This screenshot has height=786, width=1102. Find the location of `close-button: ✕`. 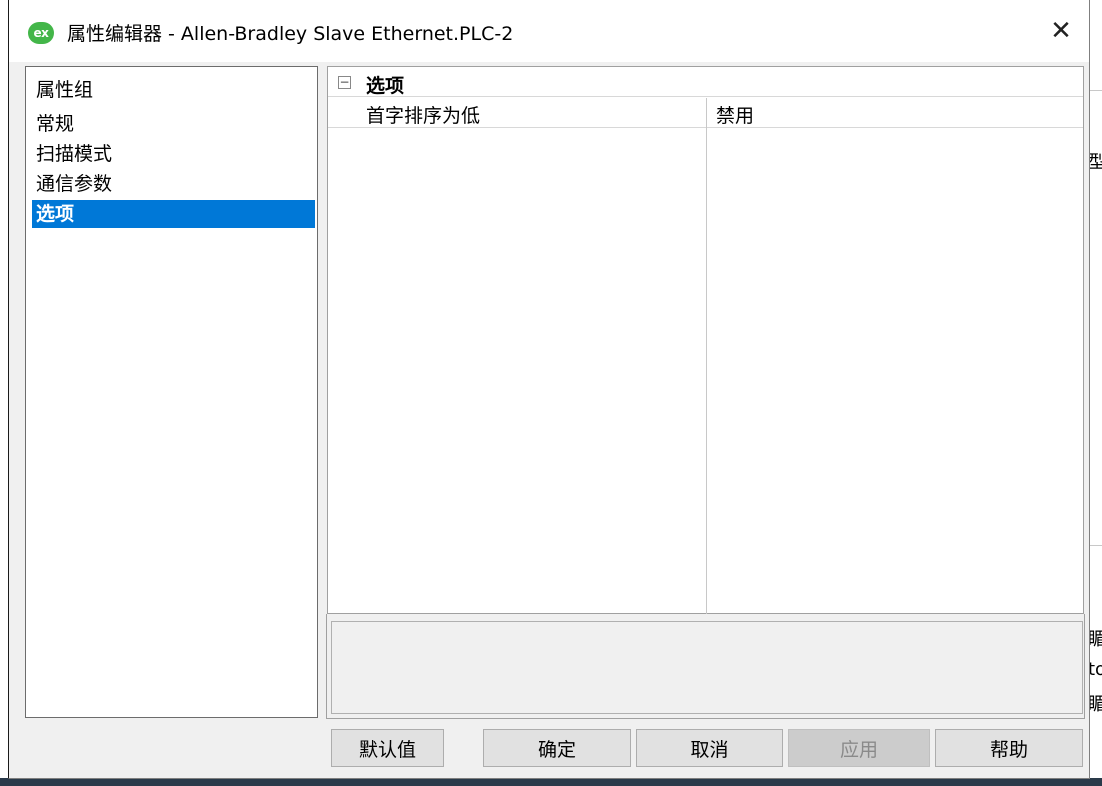

close-button: ✕ is located at coordinates (1061, 31).